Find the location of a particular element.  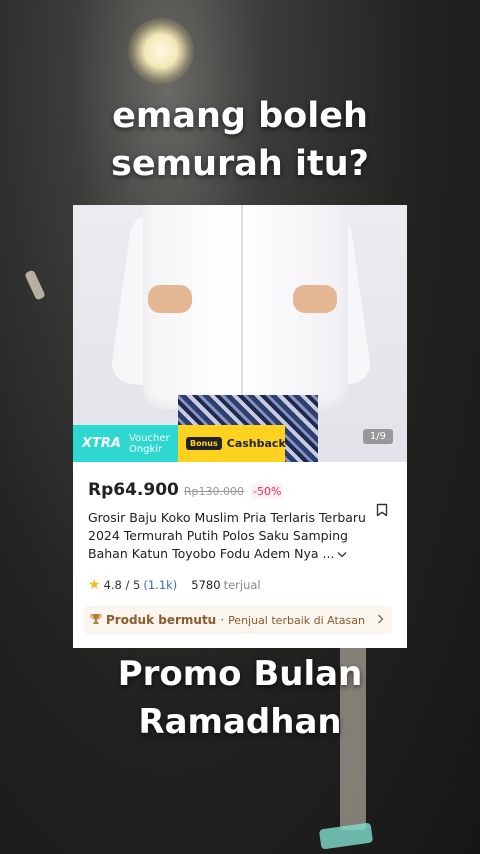

price-row: Rp64.900 Rp130.000 -50% is located at coordinates (186, 490).